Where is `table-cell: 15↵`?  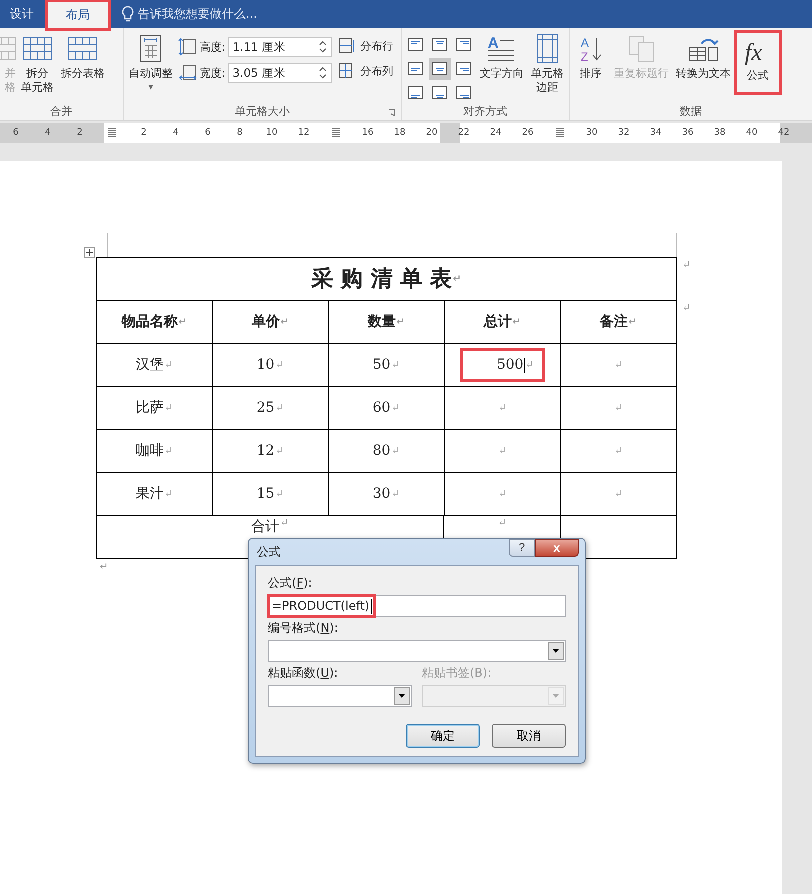
table-cell: 15↵ is located at coordinates (271, 494).